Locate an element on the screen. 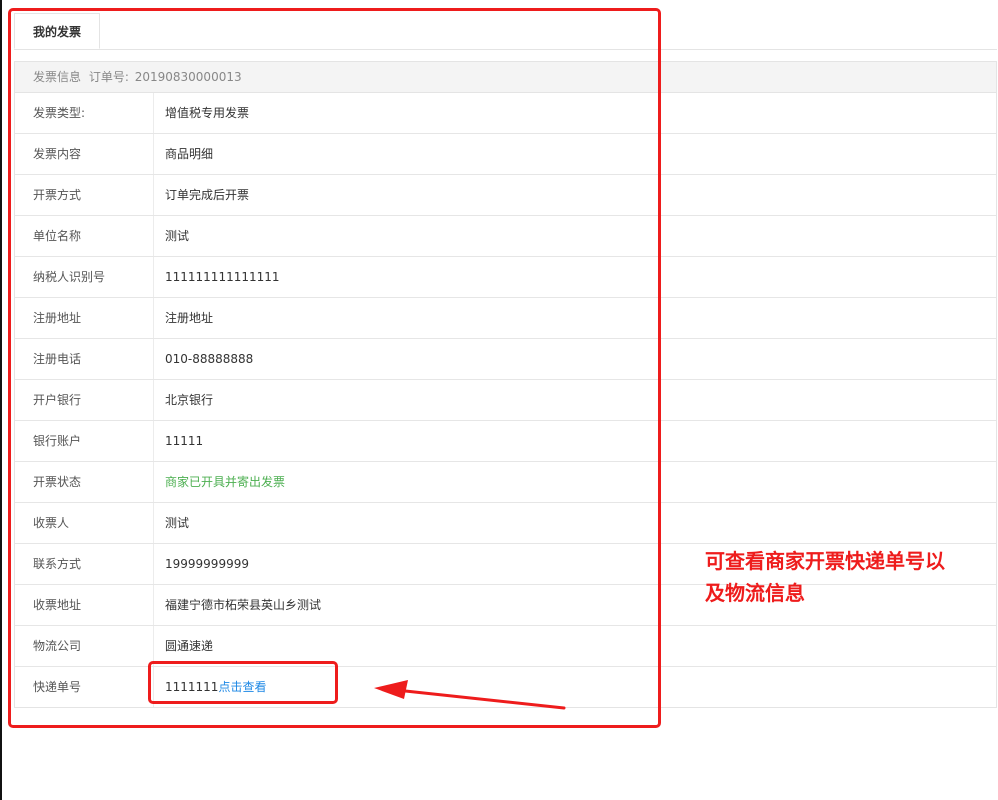  field-label-bank: 开户银行 is located at coordinates (84, 400).